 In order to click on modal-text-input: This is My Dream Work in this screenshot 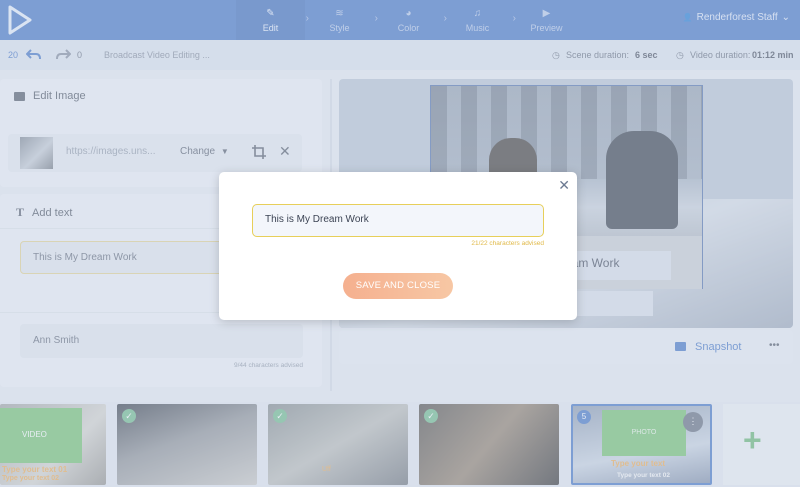, I will do `click(398, 220)`.